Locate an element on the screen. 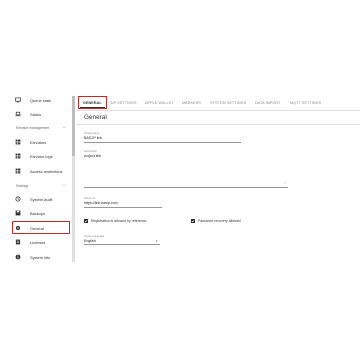  description-textarea: project link is located at coordinates (92, 156).